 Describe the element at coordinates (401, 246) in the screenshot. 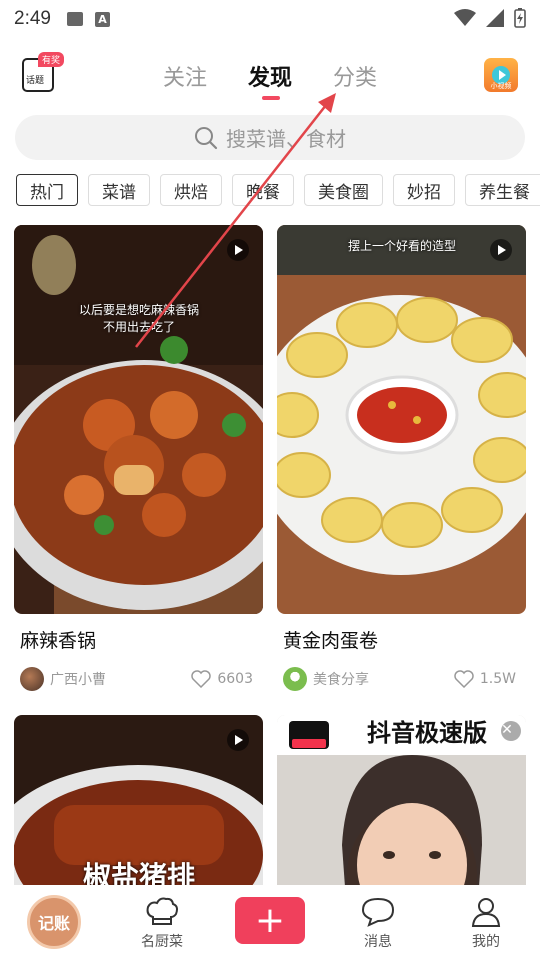

I see `image-caption: 摆上一个好看的造型` at that location.